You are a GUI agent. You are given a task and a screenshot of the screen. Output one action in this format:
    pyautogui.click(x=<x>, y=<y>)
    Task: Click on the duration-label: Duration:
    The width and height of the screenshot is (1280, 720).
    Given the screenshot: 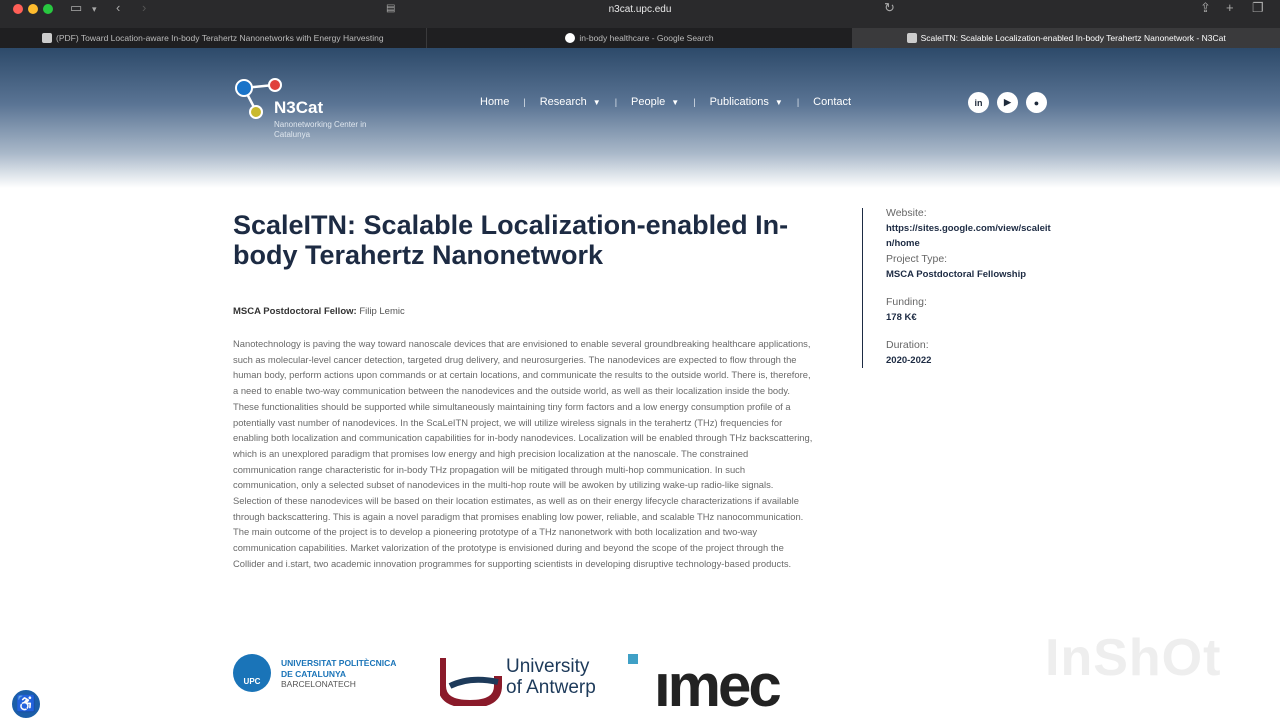 What is the action you would take?
    pyautogui.click(x=907, y=345)
    